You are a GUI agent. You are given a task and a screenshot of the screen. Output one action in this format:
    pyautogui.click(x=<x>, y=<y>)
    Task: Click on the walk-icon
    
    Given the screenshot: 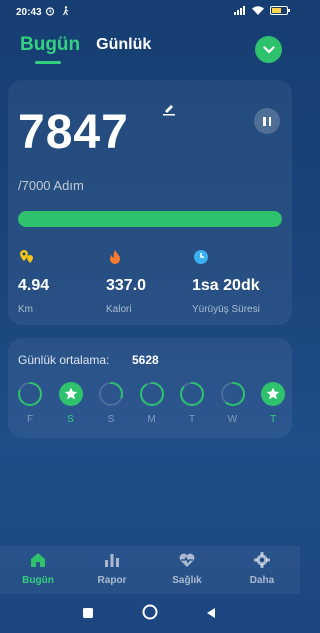 What is the action you would take?
    pyautogui.click(x=66, y=11)
    